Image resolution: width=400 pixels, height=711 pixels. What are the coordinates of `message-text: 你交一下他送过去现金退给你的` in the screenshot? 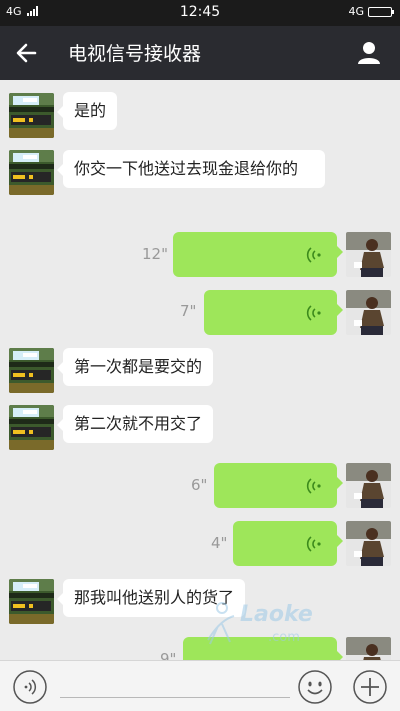 It's located at (186, 168).